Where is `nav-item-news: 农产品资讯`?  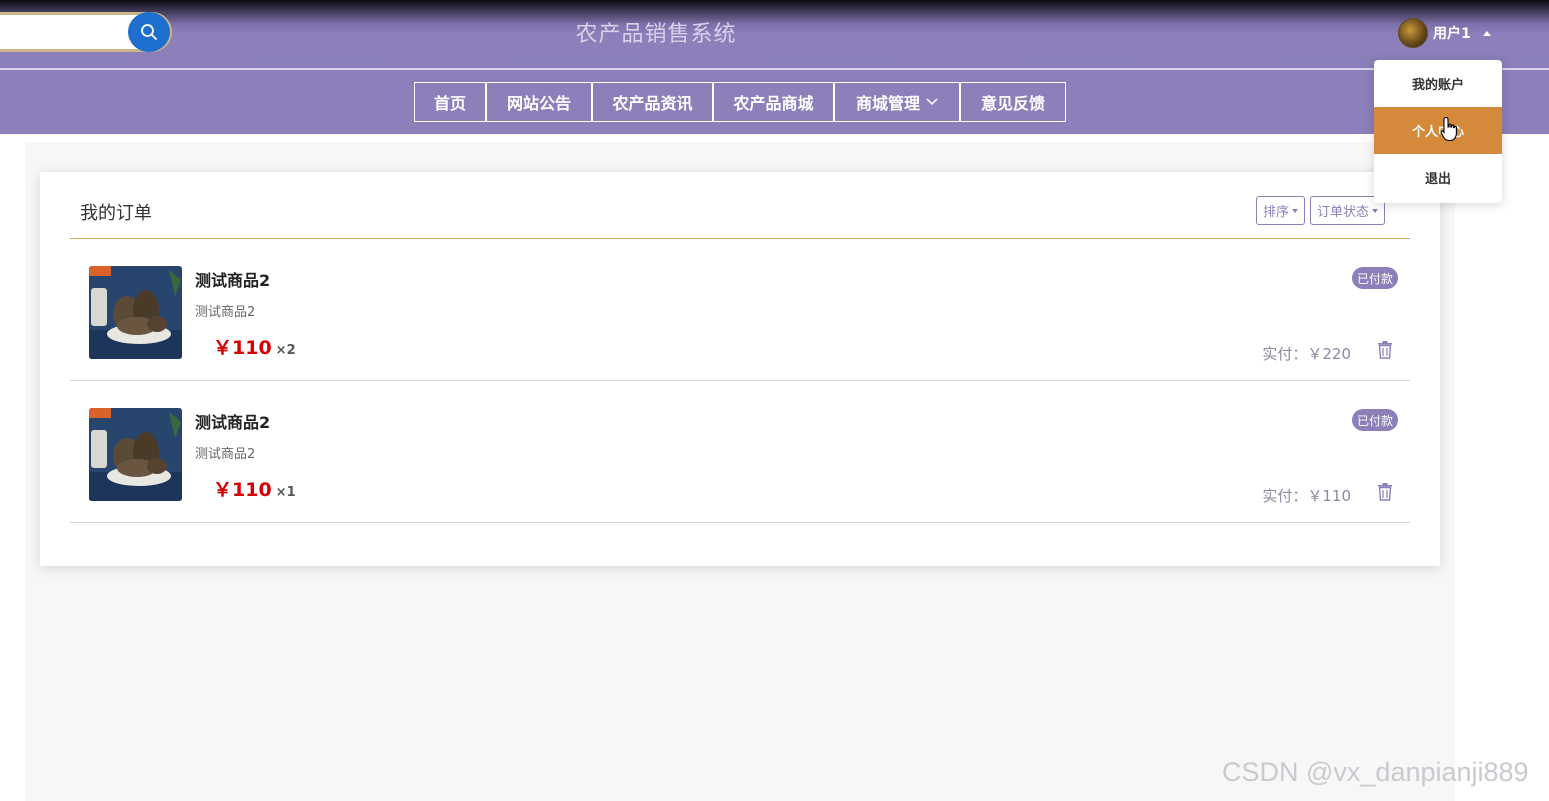
nav-item-news: 农产品资讯 is located at coordinates (653, 102).